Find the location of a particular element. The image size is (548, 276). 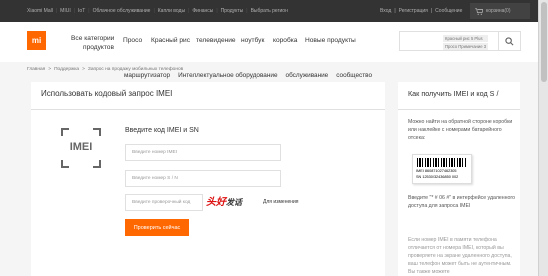

captcha-text: 头好 is located at coordinates (216, 202).